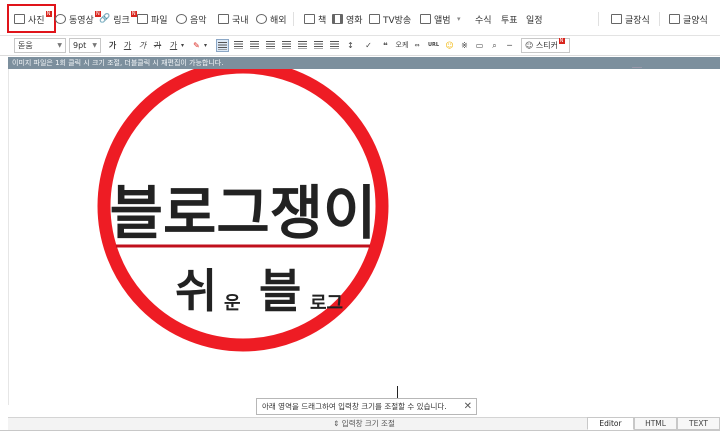 The width and height of the screenshot is (720, 436). I want to click on image-small-char-a: 운, so click(232, 303).